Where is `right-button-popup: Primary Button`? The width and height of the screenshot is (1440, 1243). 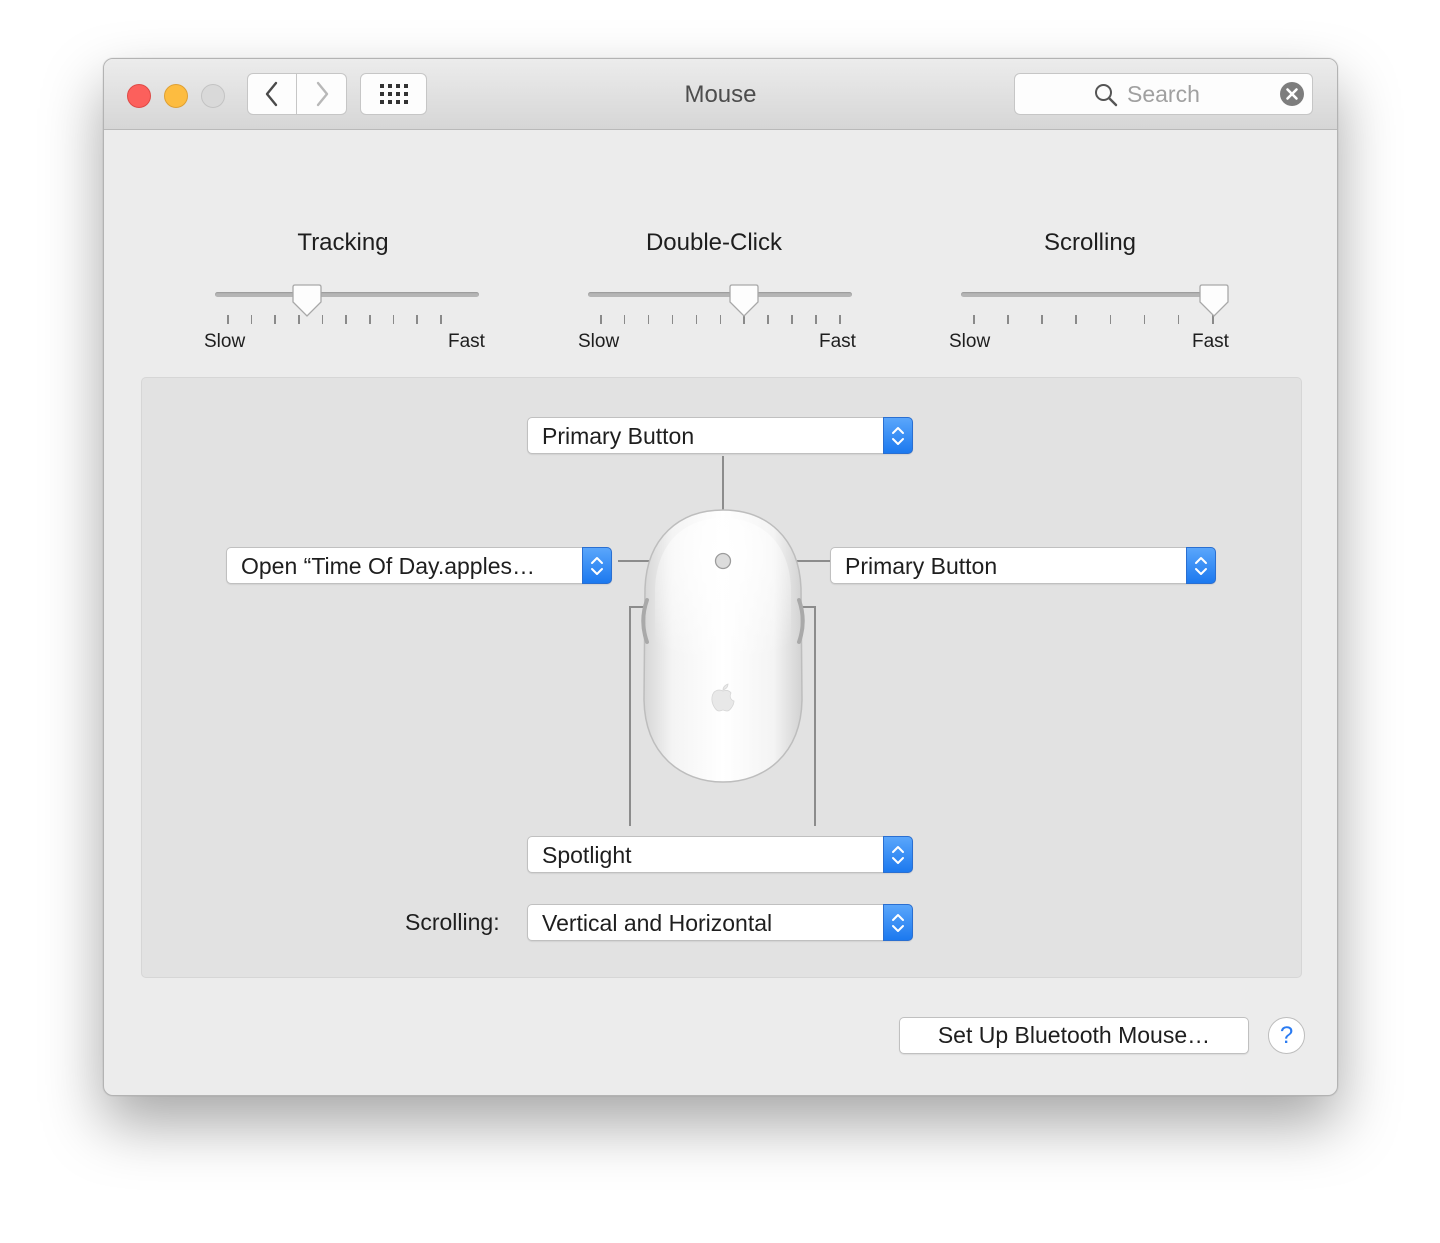
right-button-popup: Primary Button is located at coordinates (1023, 565).